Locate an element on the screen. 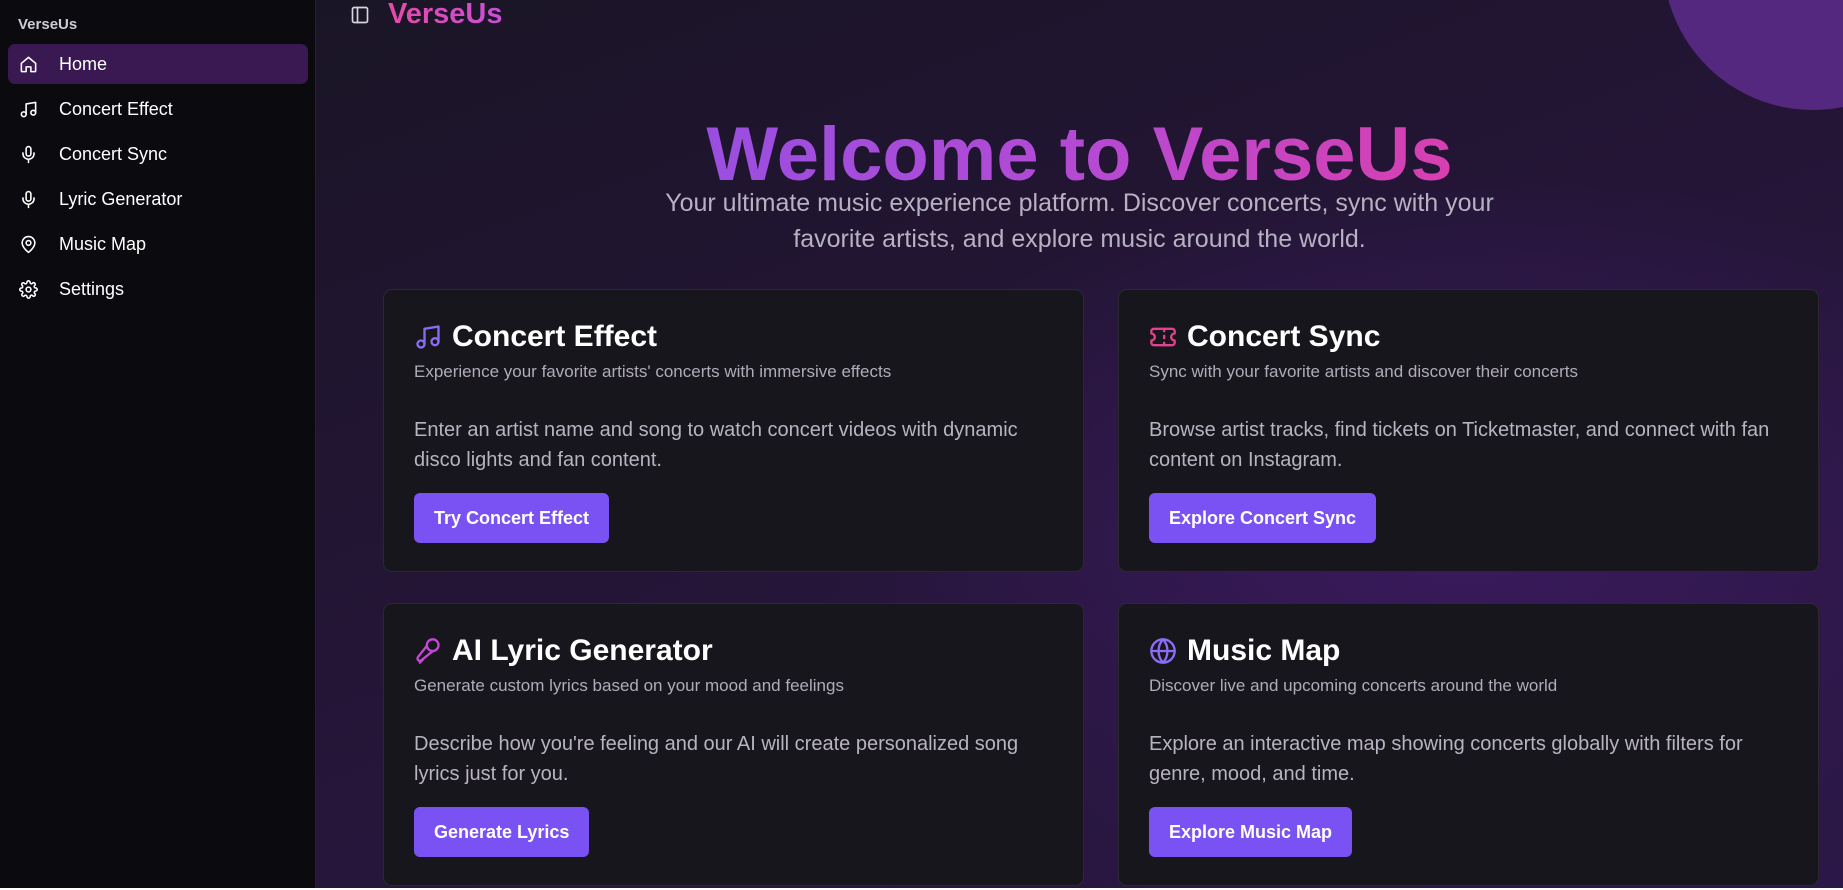 The width and height of the screenshot is (1843, 890). sidebar-item-music-map: Music Map is located at coordinates (158, 244).